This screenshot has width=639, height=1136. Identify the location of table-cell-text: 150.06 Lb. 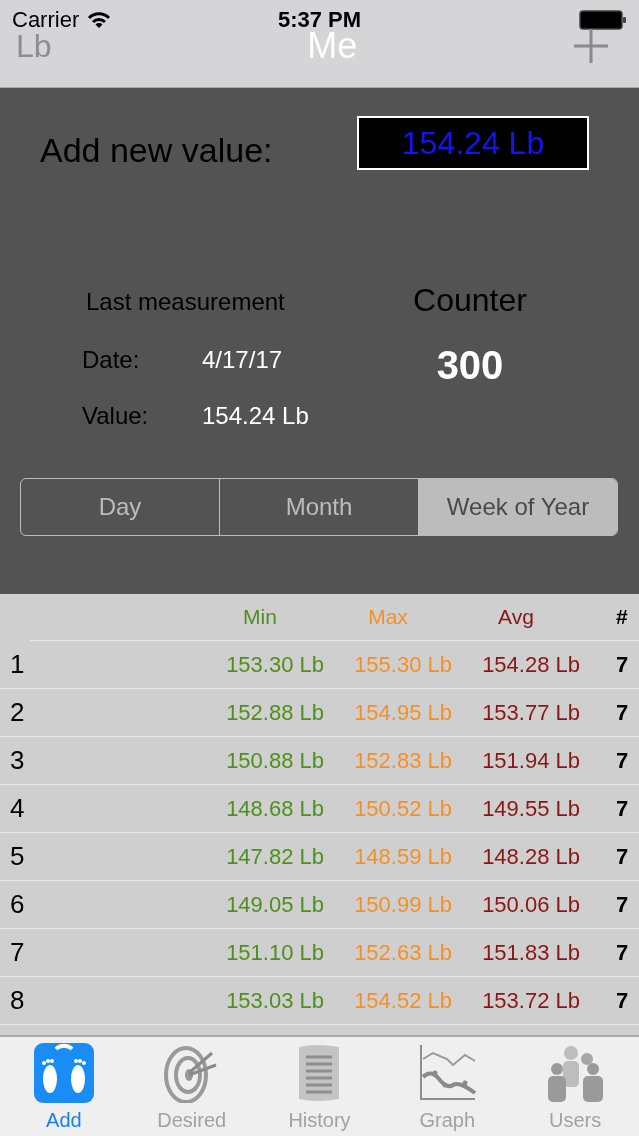
(530, 904).